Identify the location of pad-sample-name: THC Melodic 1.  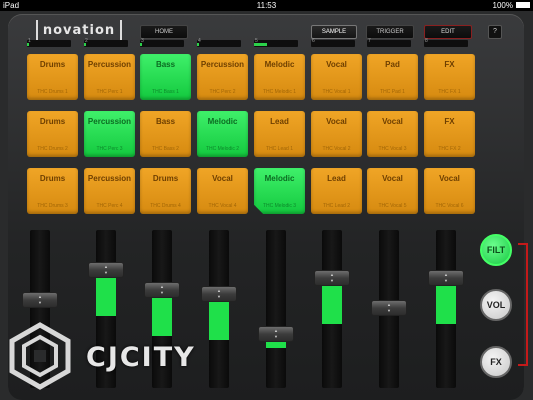
(279, 92).